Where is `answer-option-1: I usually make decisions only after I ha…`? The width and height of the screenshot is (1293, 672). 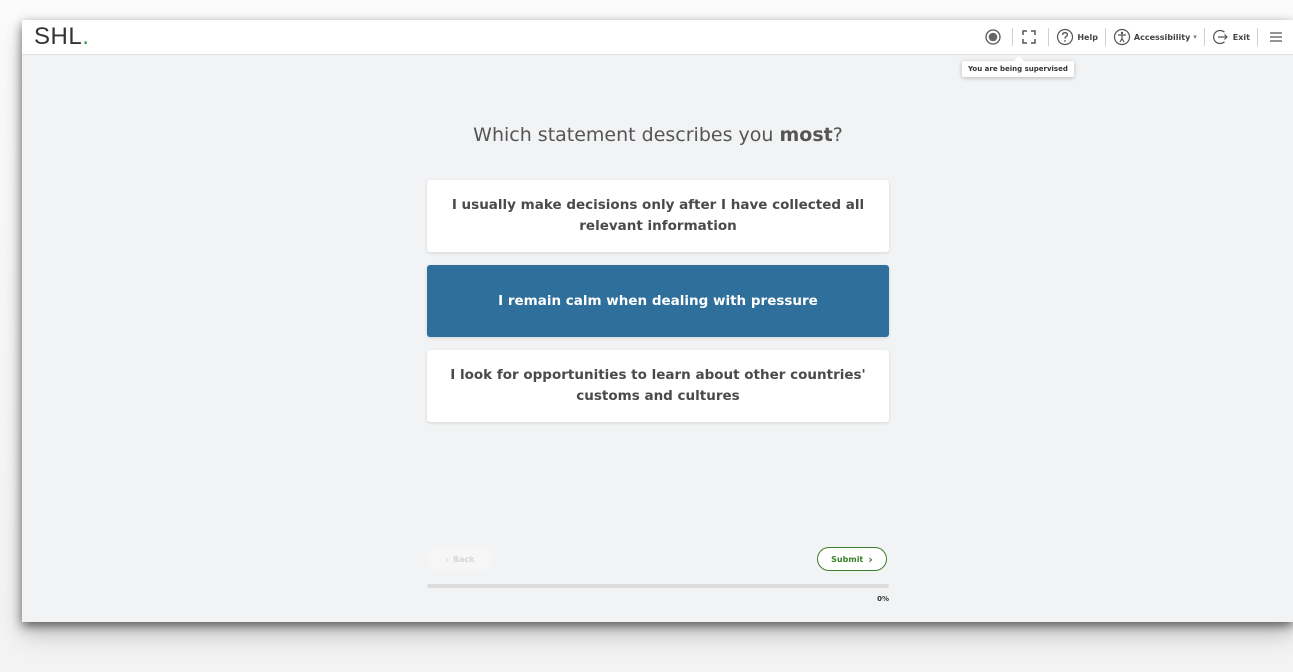 answer-option-1: I usually make decisions only after I ha… is located at coordinates (658, 216).